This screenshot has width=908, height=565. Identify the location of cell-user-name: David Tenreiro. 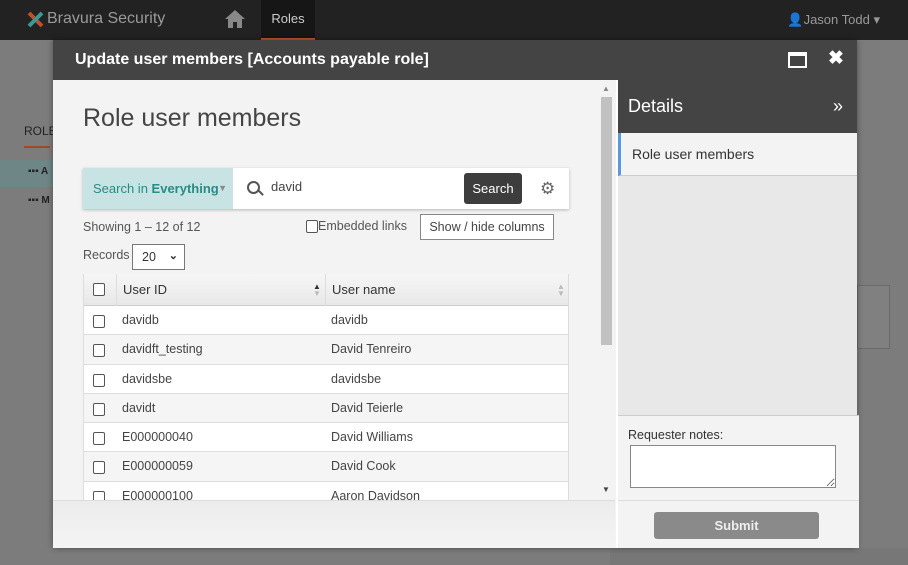
(371, 349).